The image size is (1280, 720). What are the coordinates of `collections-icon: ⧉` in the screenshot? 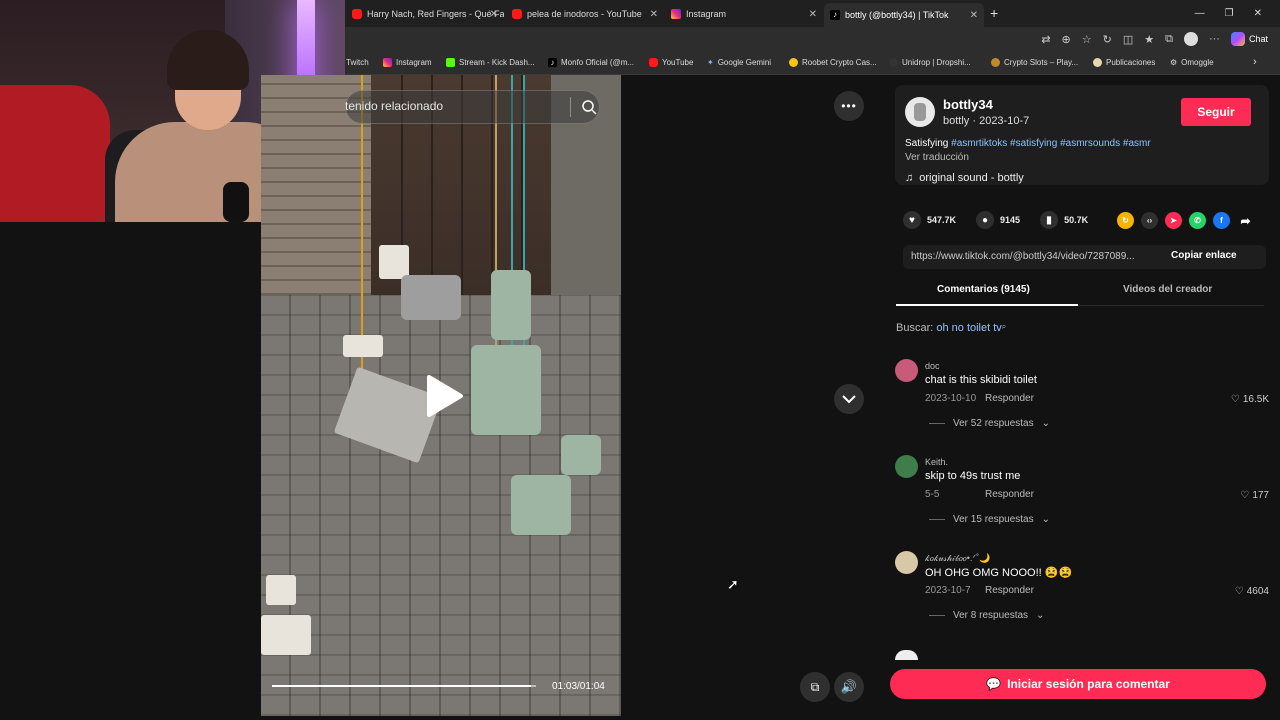 It's located at (1169, 39).